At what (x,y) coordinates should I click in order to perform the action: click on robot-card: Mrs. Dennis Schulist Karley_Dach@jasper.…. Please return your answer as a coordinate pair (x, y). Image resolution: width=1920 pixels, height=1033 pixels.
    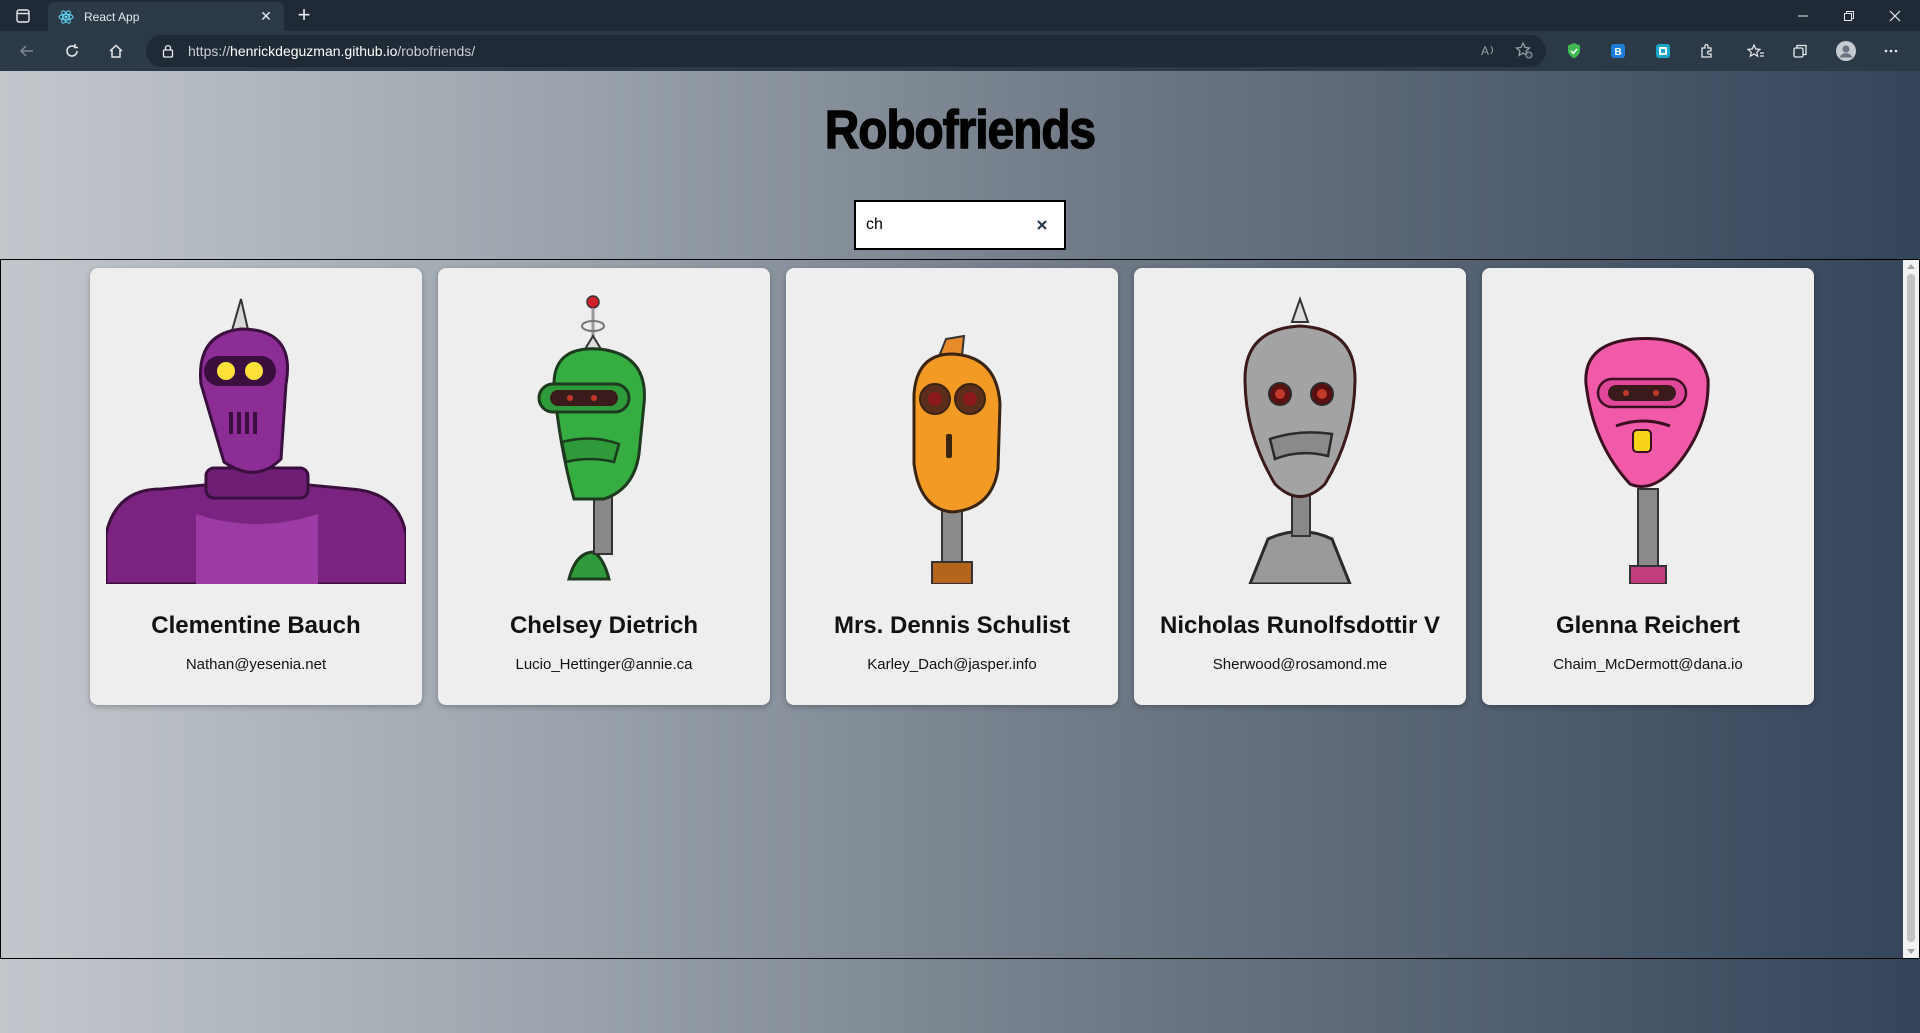
    Looking at the image, I should click on (952, 486).